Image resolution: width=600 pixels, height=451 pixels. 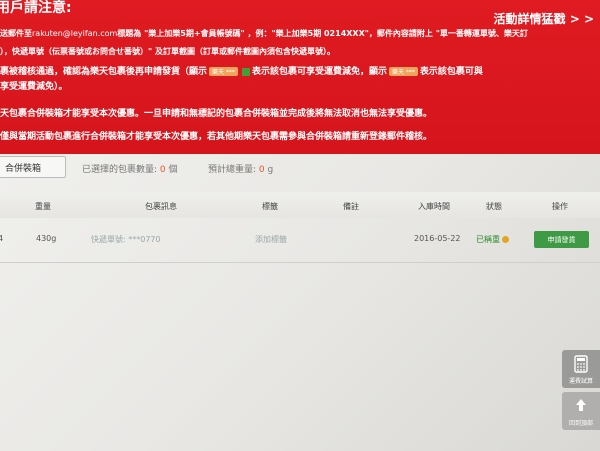 What do you see at coordinates (223, 71) in the screenshot?
I see `rakuten-tag-badge: 樂天 ***` at bounding box center [223, 71].